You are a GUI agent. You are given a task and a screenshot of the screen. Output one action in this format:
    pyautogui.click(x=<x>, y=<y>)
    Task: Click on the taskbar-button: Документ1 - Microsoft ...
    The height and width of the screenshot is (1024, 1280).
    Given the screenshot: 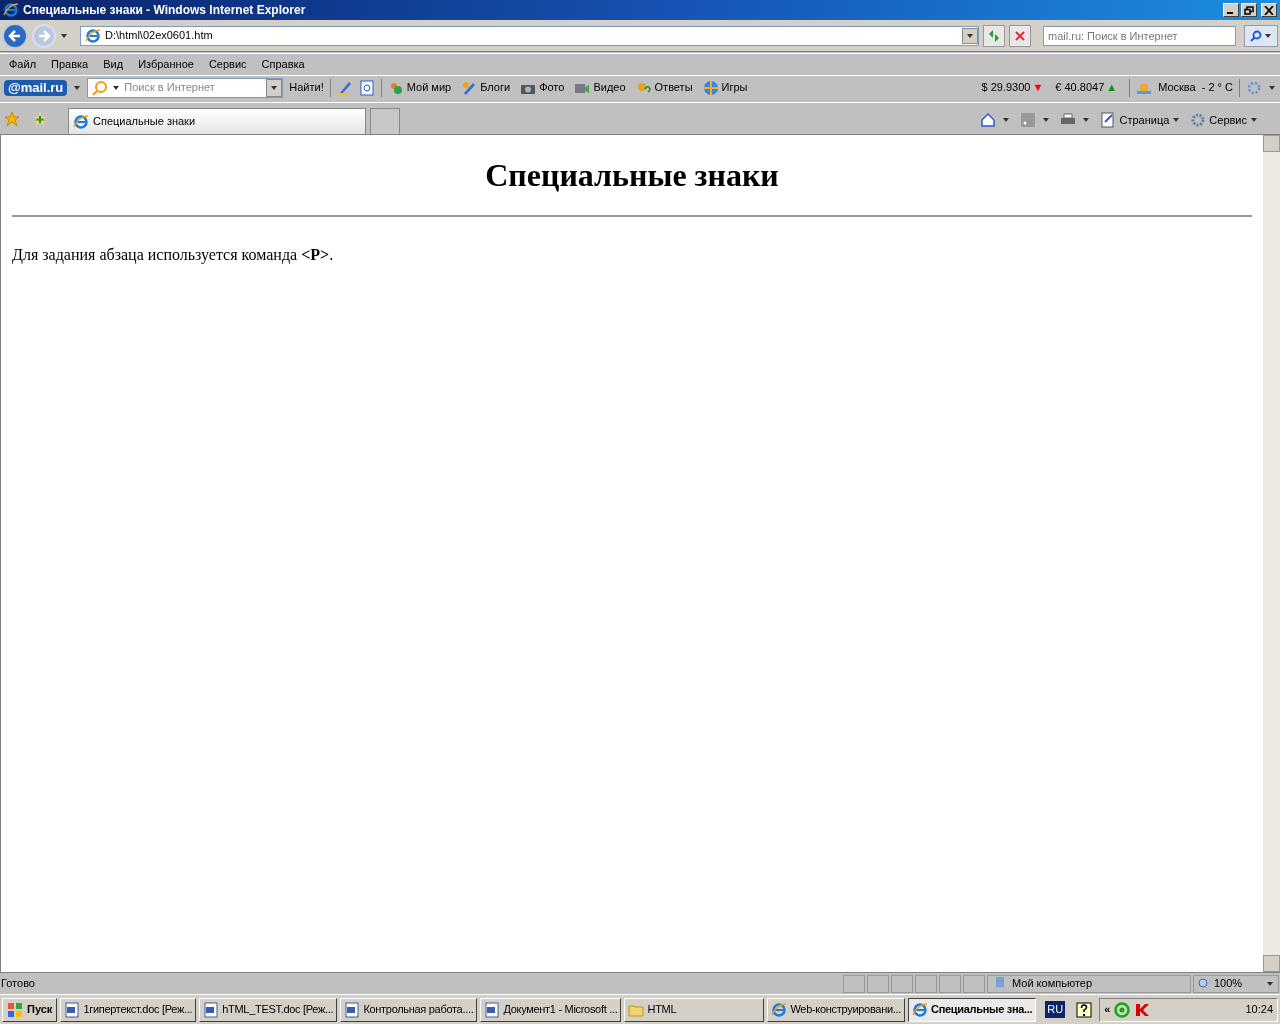 What is the action you would take?
    pyautogui.click(x=551, y=1009)
    